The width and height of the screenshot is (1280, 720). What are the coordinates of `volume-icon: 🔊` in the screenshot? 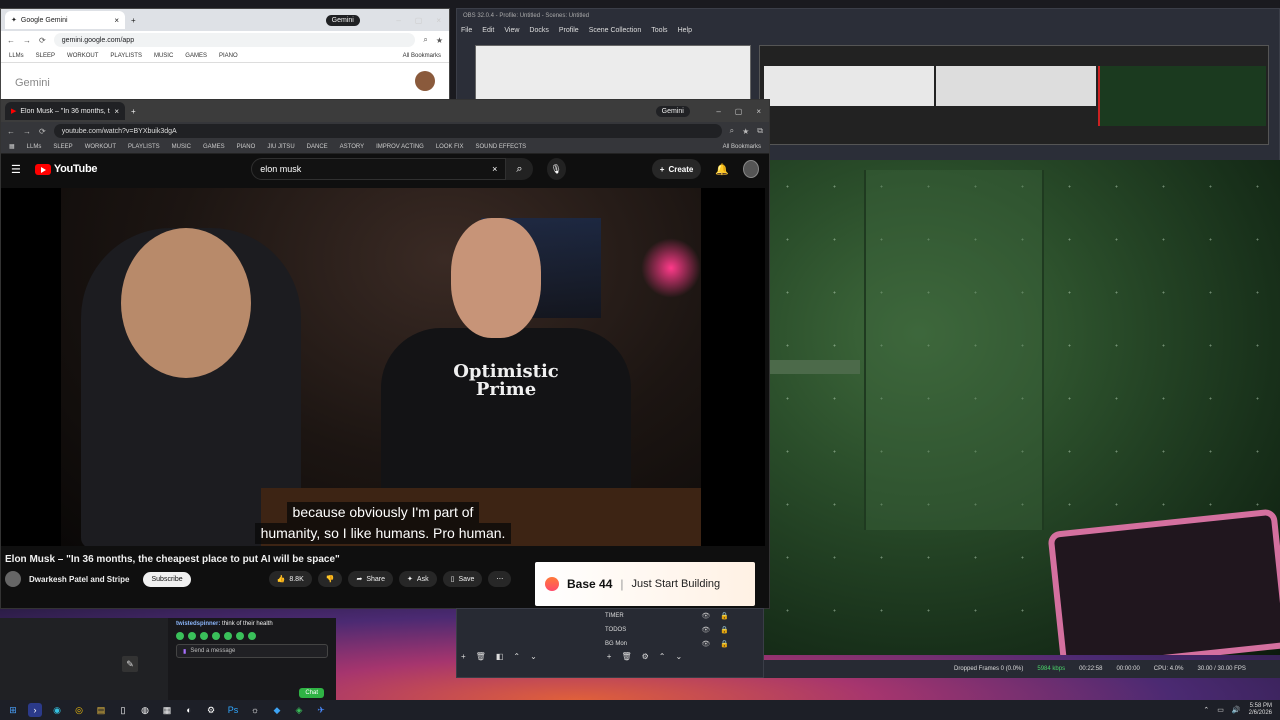 It's located at (1236, 710).